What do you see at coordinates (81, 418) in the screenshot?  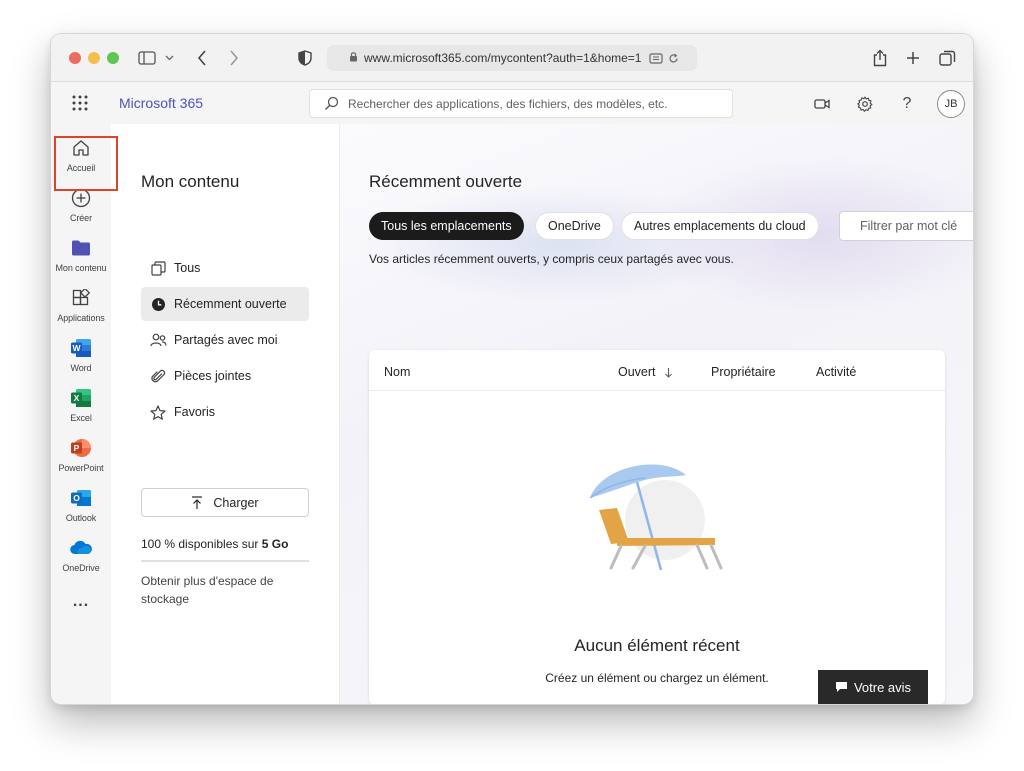 I see `rail-label: Excel` at bounding box center [81, 418].